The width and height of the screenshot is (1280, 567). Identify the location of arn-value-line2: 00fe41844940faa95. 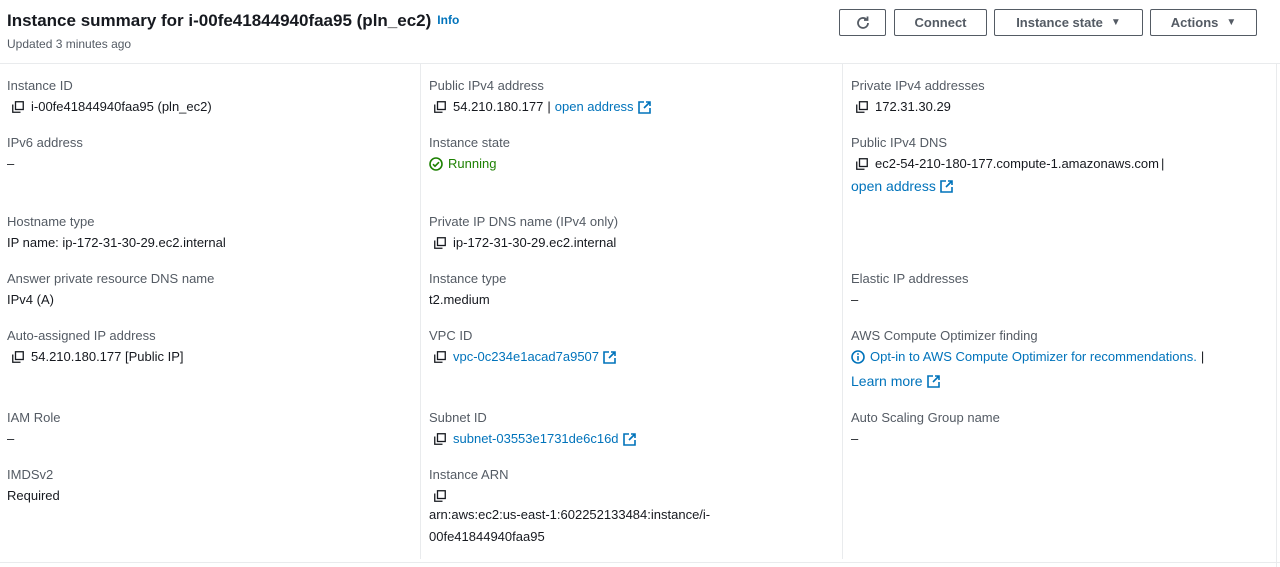
(487, 536).